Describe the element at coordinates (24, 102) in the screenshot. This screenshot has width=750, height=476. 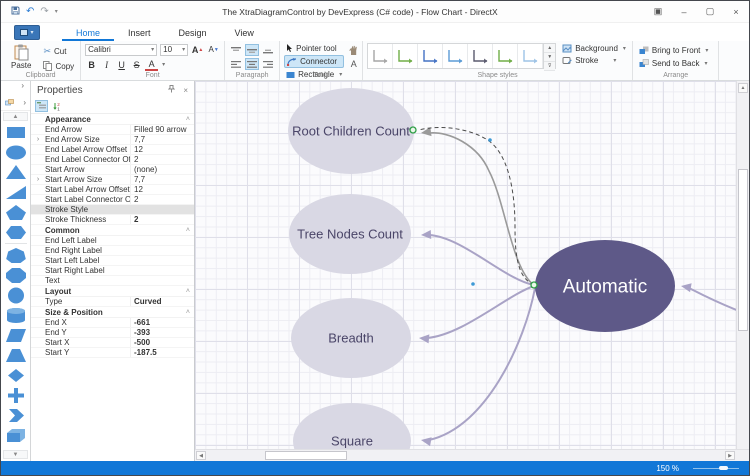
I see `chevron-right-icon: ›` at that location.